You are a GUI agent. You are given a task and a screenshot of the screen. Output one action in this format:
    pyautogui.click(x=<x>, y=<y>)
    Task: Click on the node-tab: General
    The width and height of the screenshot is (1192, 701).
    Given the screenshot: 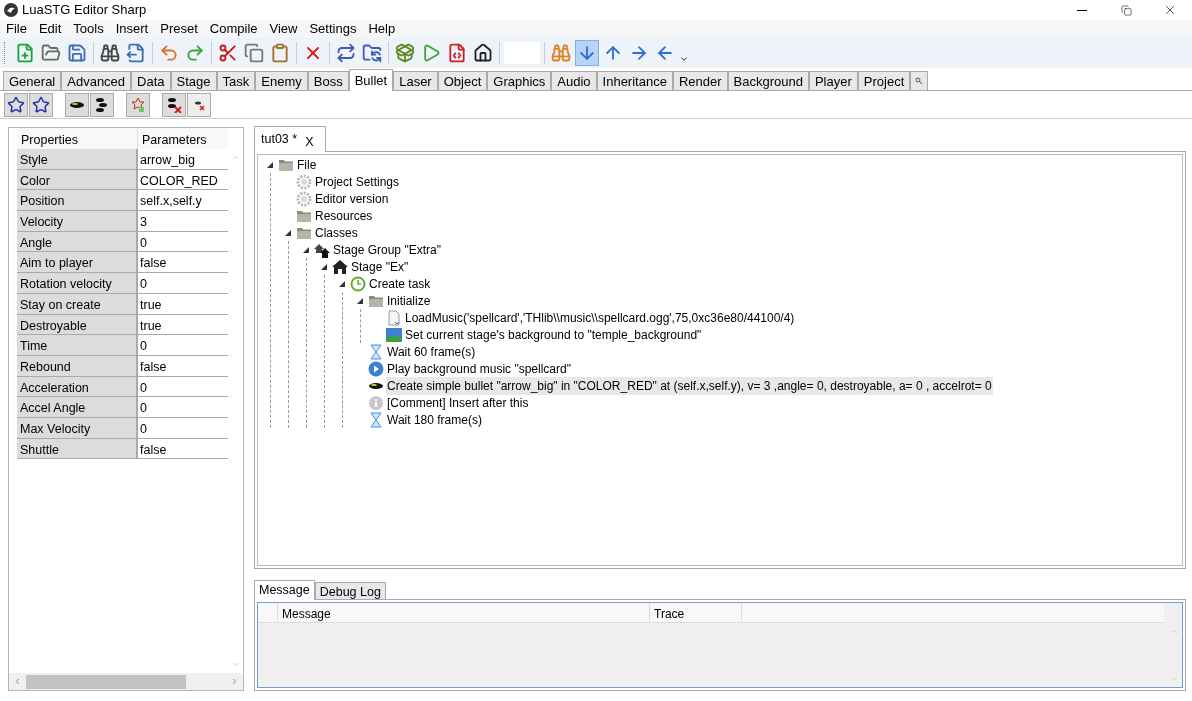 What is the action you would take?
    pyautogui.click(x=32, y=80)
    